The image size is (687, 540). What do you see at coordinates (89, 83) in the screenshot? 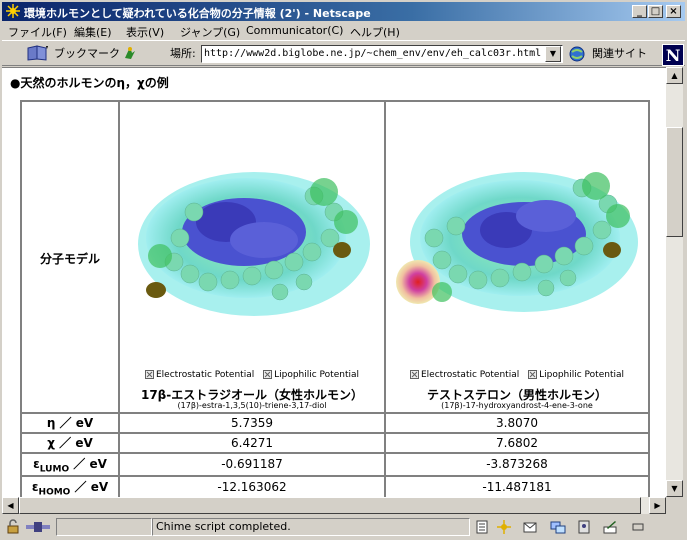
I see `page-heading: ●天然のホルモンのη，χの例` at bounding box center [89, 83].